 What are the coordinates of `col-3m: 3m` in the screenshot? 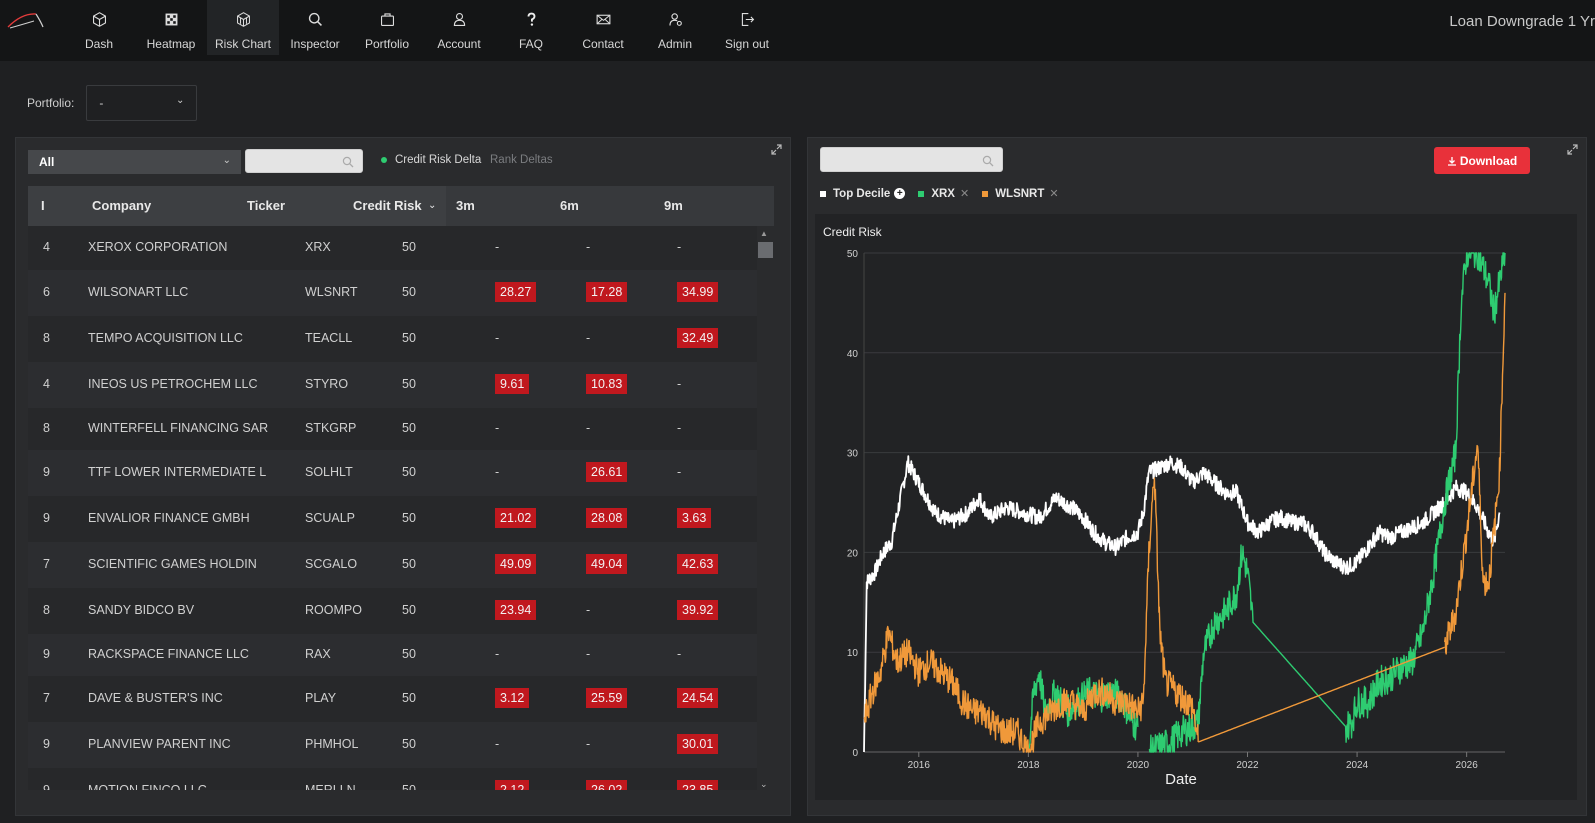 It's located at (465, 205).